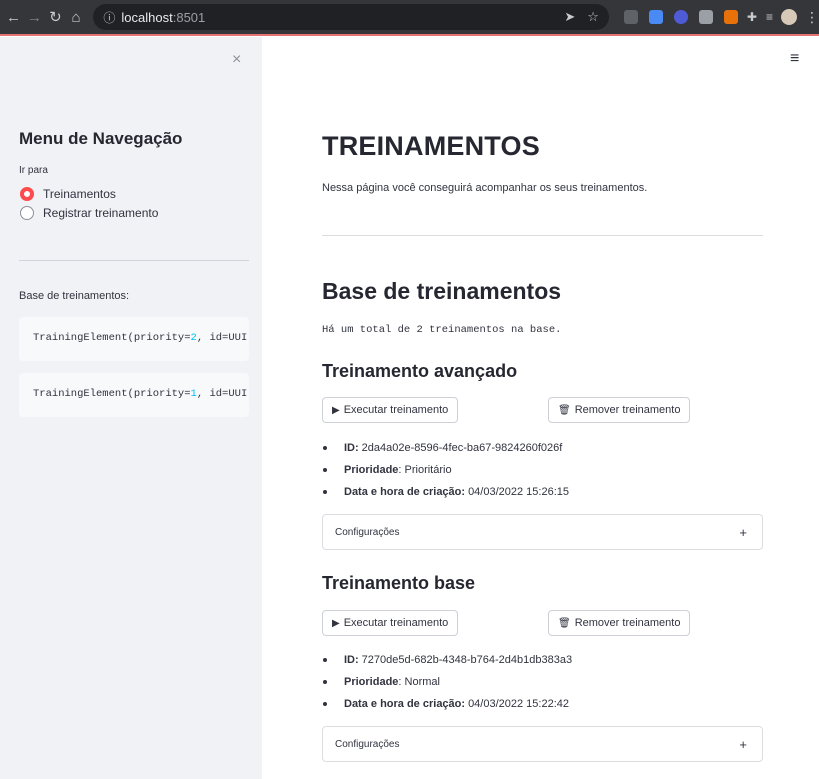 The width and height of the screenshot is (819, 779). What do you see at coordinates (716, 17) in the screenshot?
I see `extensions-bar: ✚ ≡ ⋮` at bounding box center [716, 17].